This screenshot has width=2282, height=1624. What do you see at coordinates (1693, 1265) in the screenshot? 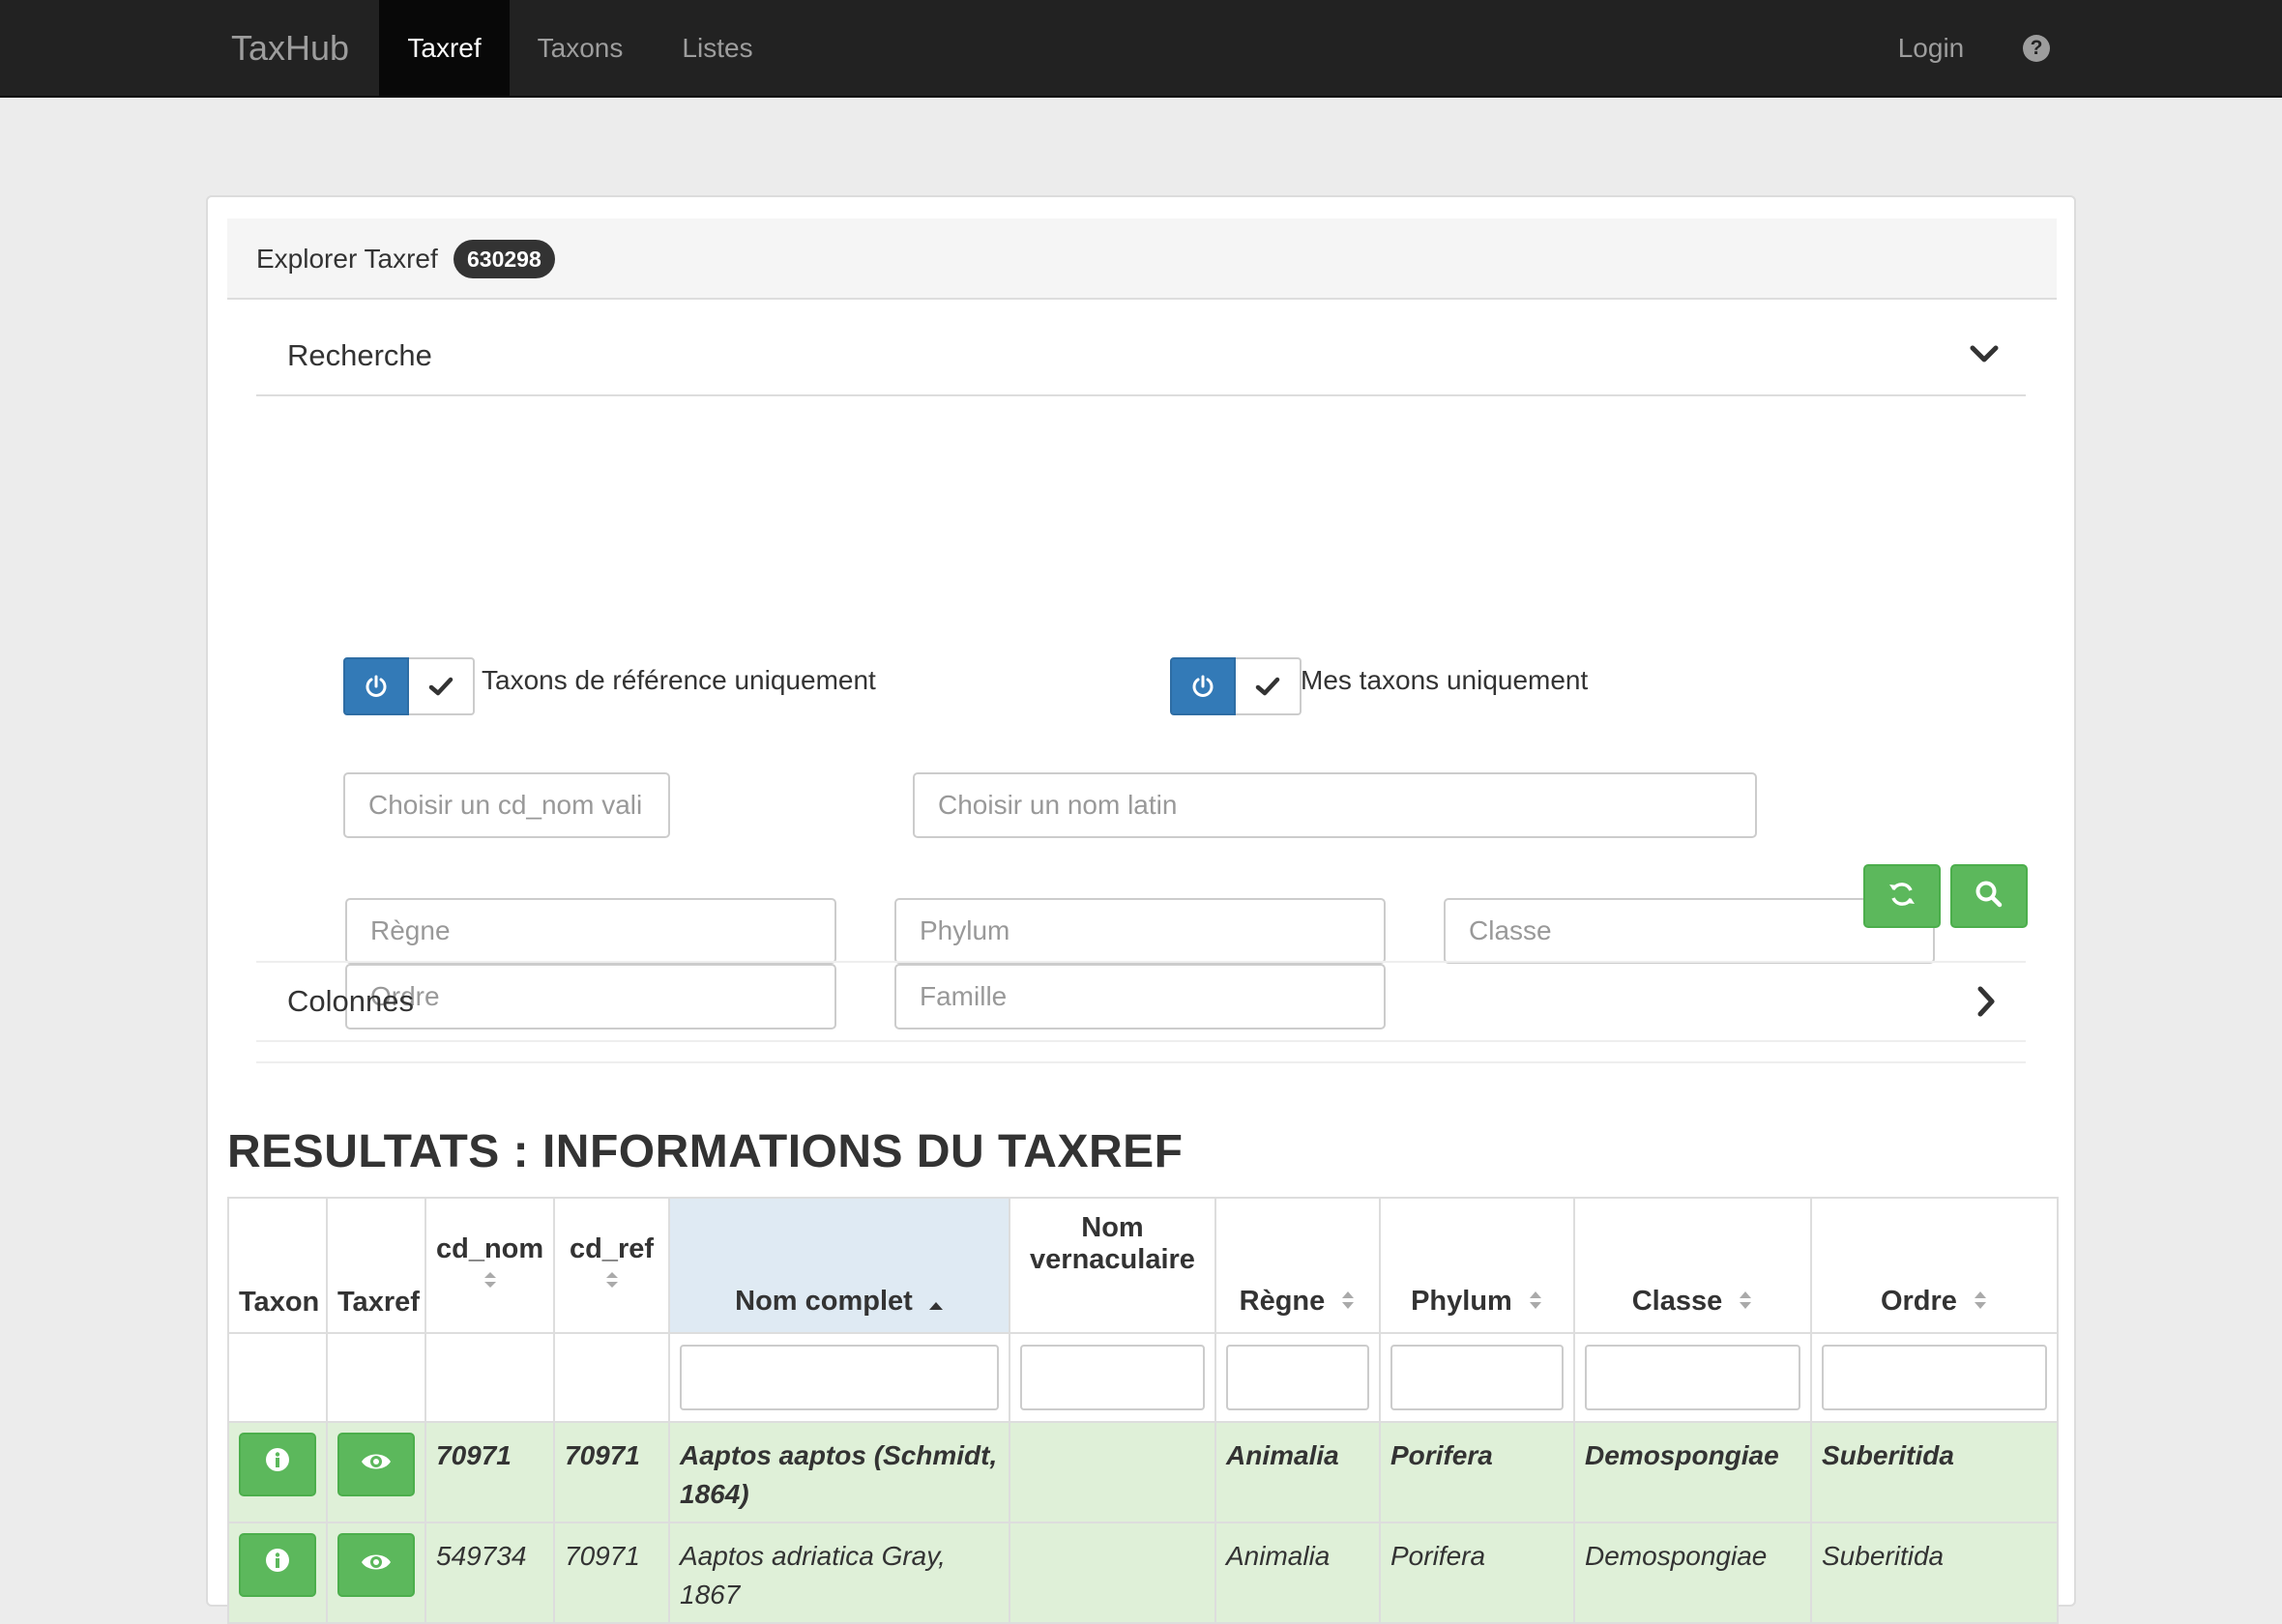
I see `col-header-classe: Classe` at bounding box center [1693, 1265].